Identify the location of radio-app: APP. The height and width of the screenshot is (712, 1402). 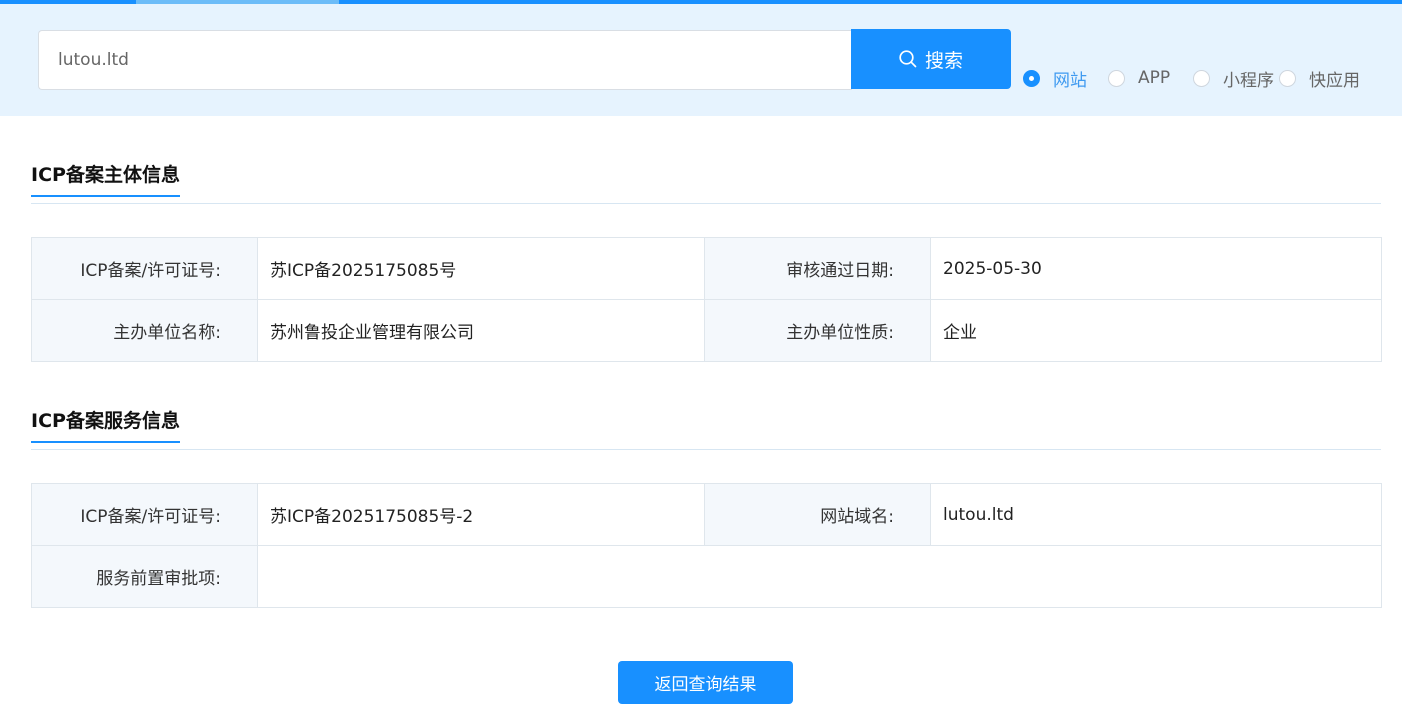
(1139, 78).